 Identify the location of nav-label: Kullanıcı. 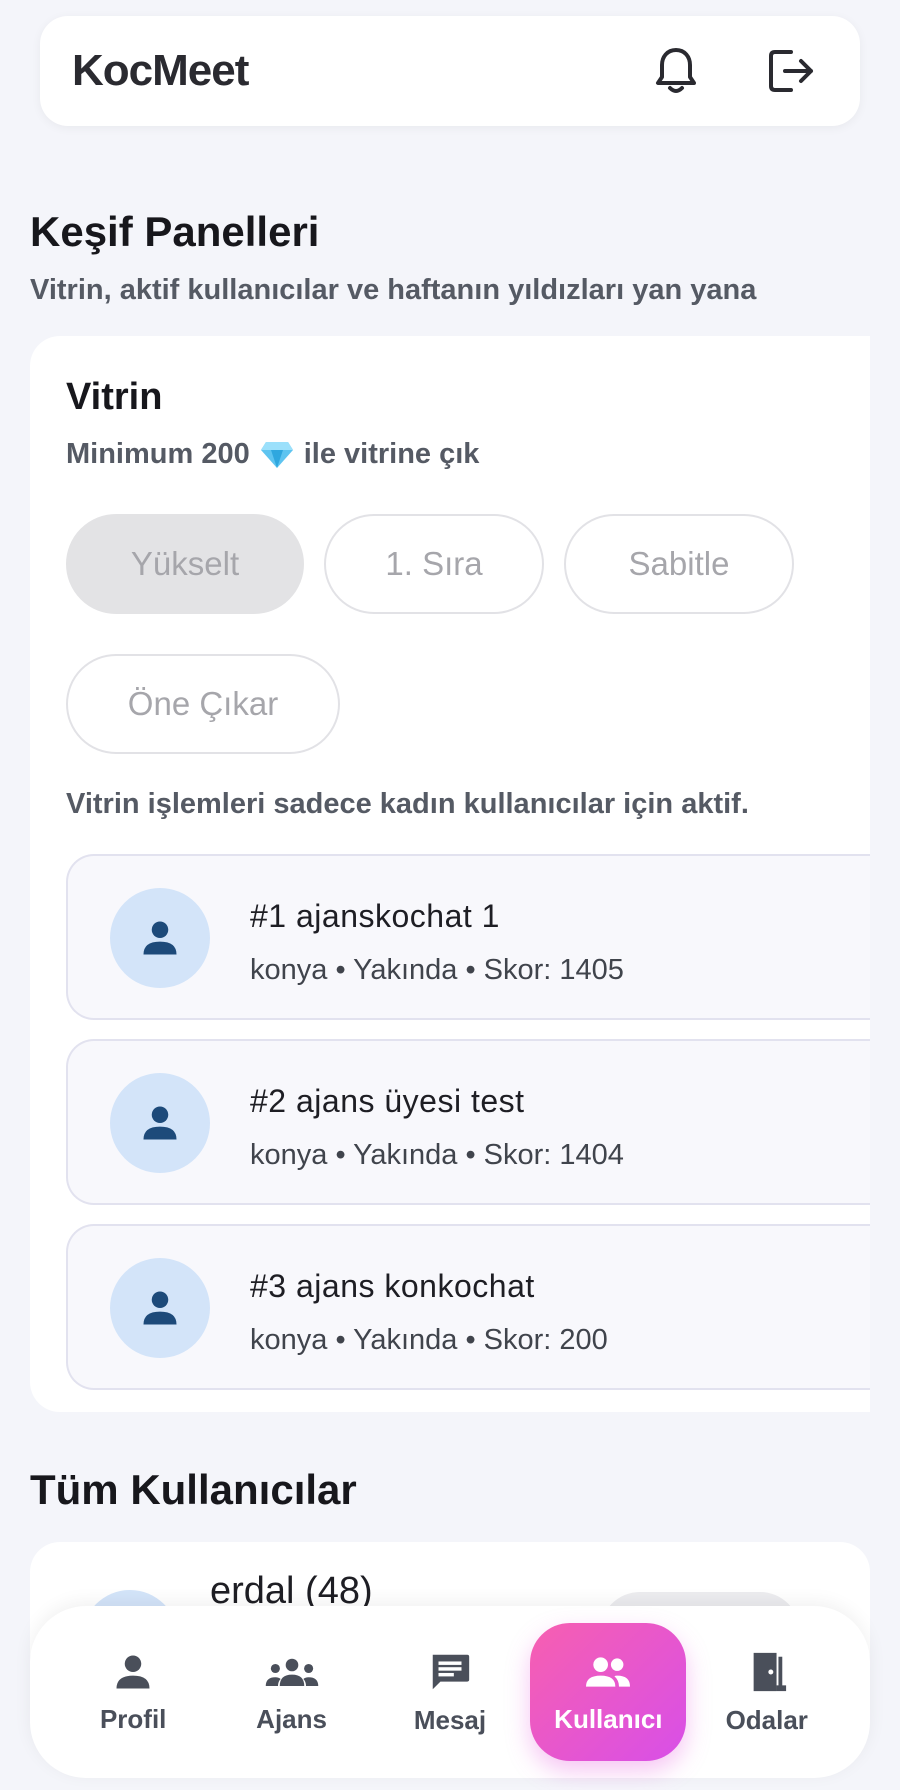
(608, 1718).